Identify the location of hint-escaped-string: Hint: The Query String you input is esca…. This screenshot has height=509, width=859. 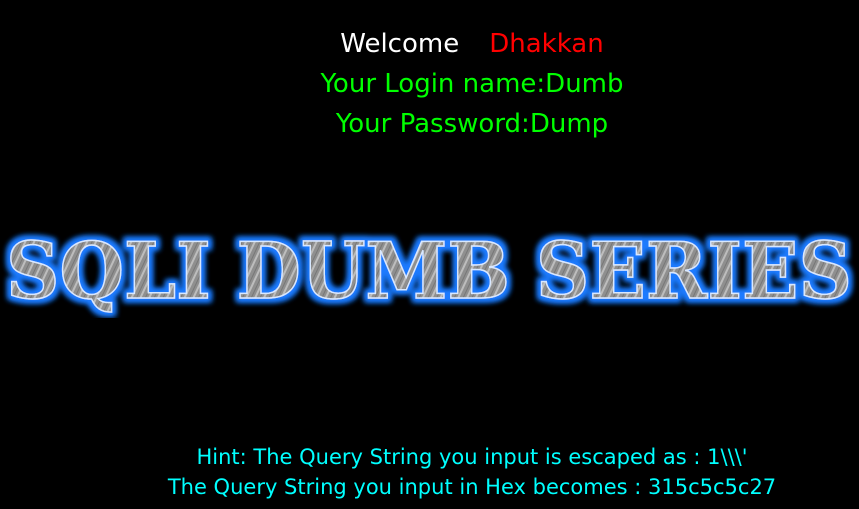
(472, 457).